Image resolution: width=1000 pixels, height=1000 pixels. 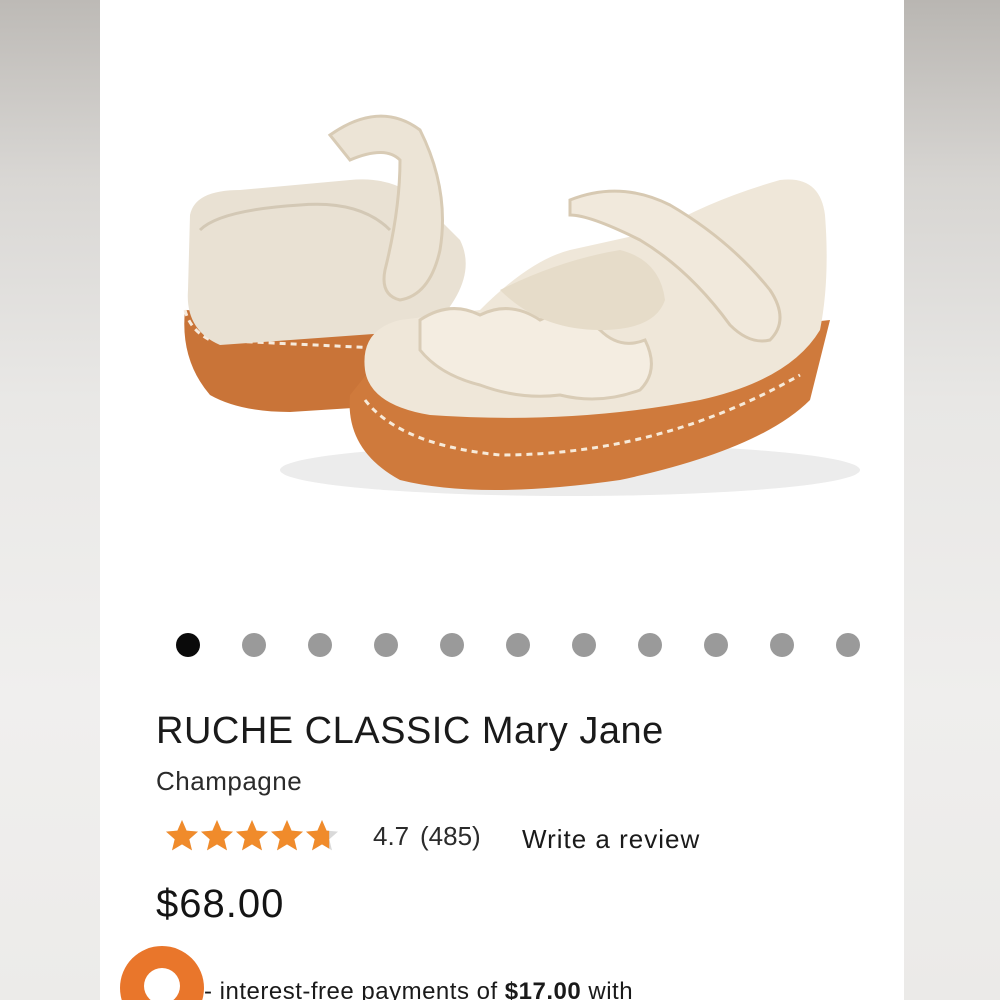 I want to click on rating-value: 4.7, so click(x=391, y=836).